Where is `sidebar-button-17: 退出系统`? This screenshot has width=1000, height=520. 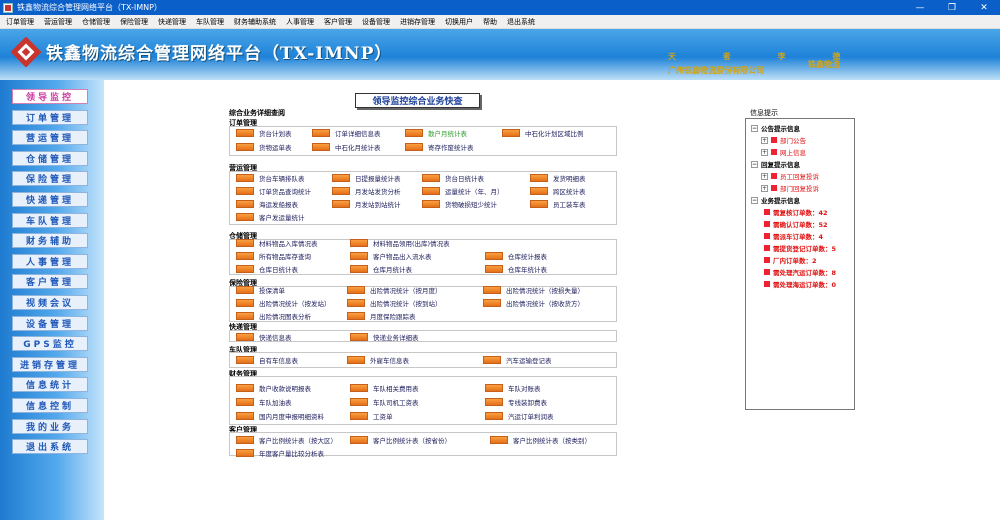
sidebar-button-17: 退出系统 is located at coordinates (50, 447).